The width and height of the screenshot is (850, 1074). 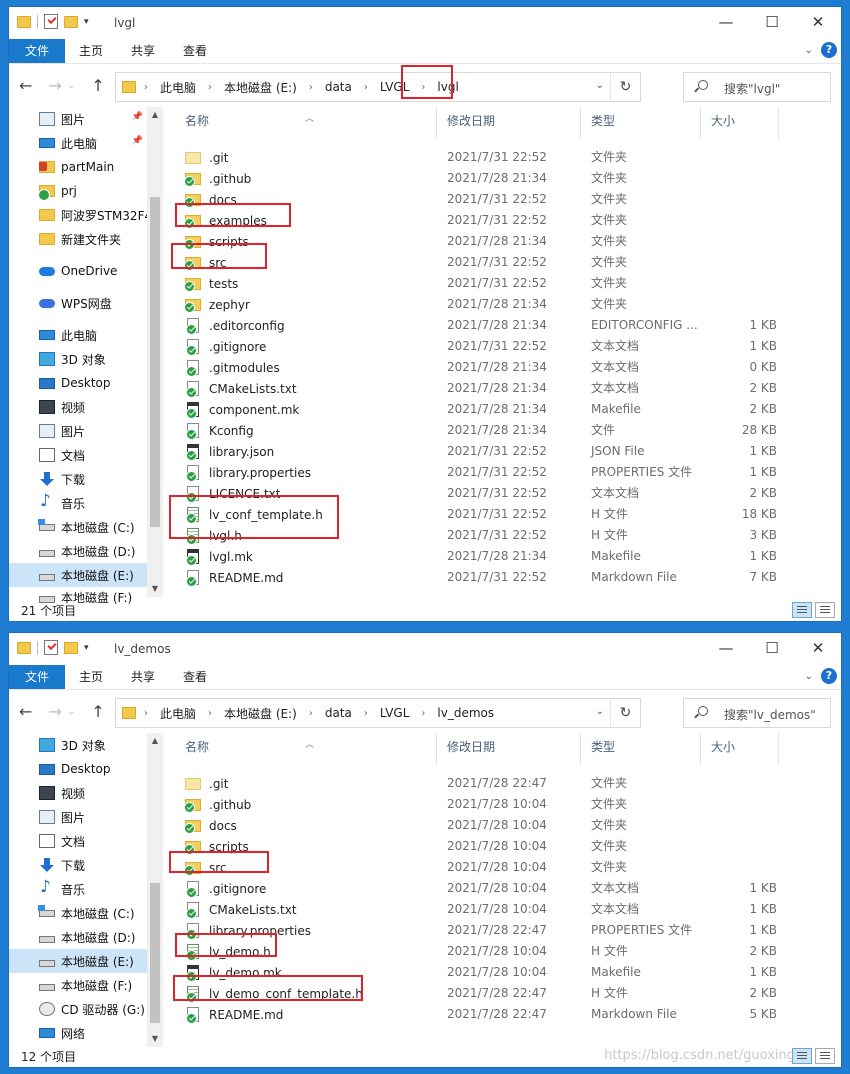 What do you see at coordinates (802, 1056) in the screenshot?
I see `details-view-icon` at bounding box center [802, 1056].